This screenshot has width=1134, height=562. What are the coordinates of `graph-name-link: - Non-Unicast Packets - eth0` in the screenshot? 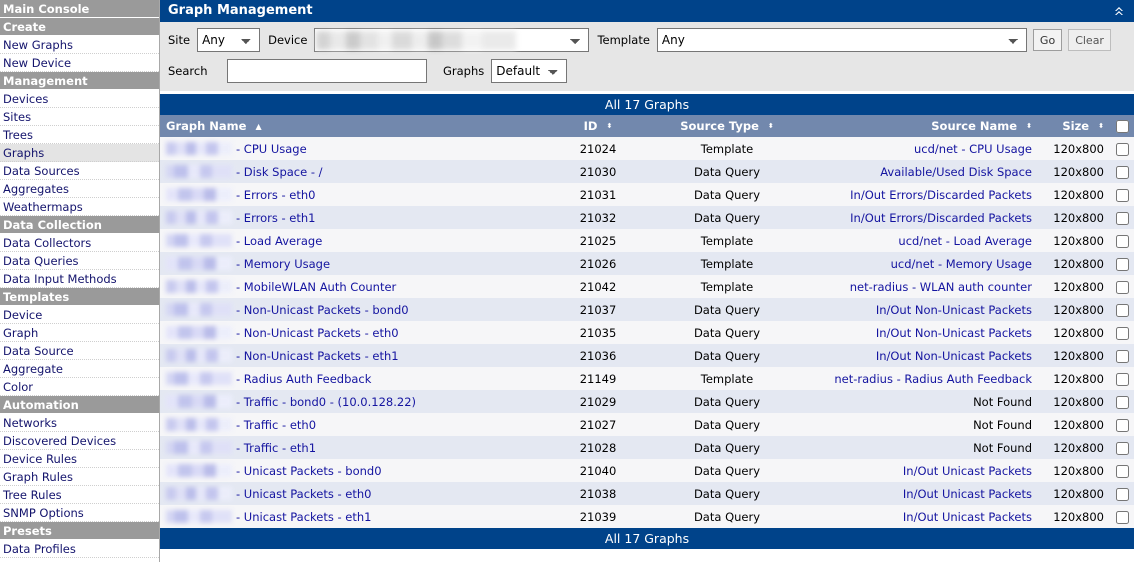 It's located at (317, 333).